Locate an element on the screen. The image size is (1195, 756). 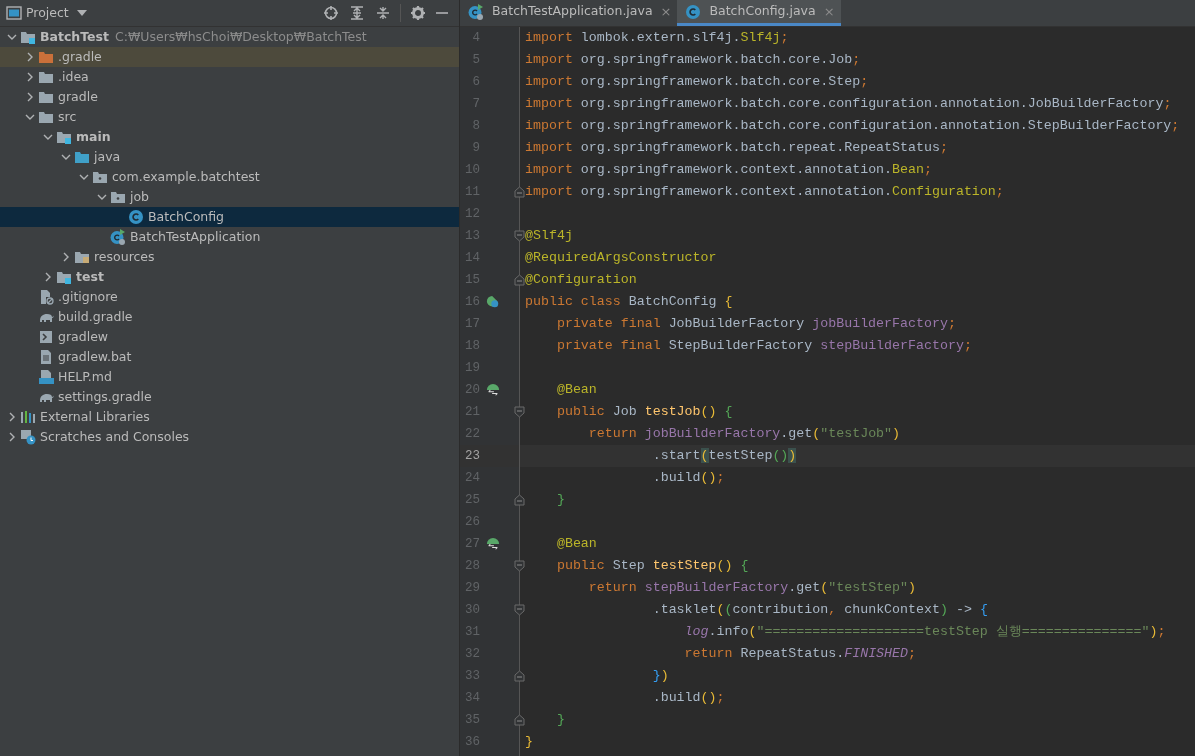
collapse-all-icon is located at coordinates (383, 13).